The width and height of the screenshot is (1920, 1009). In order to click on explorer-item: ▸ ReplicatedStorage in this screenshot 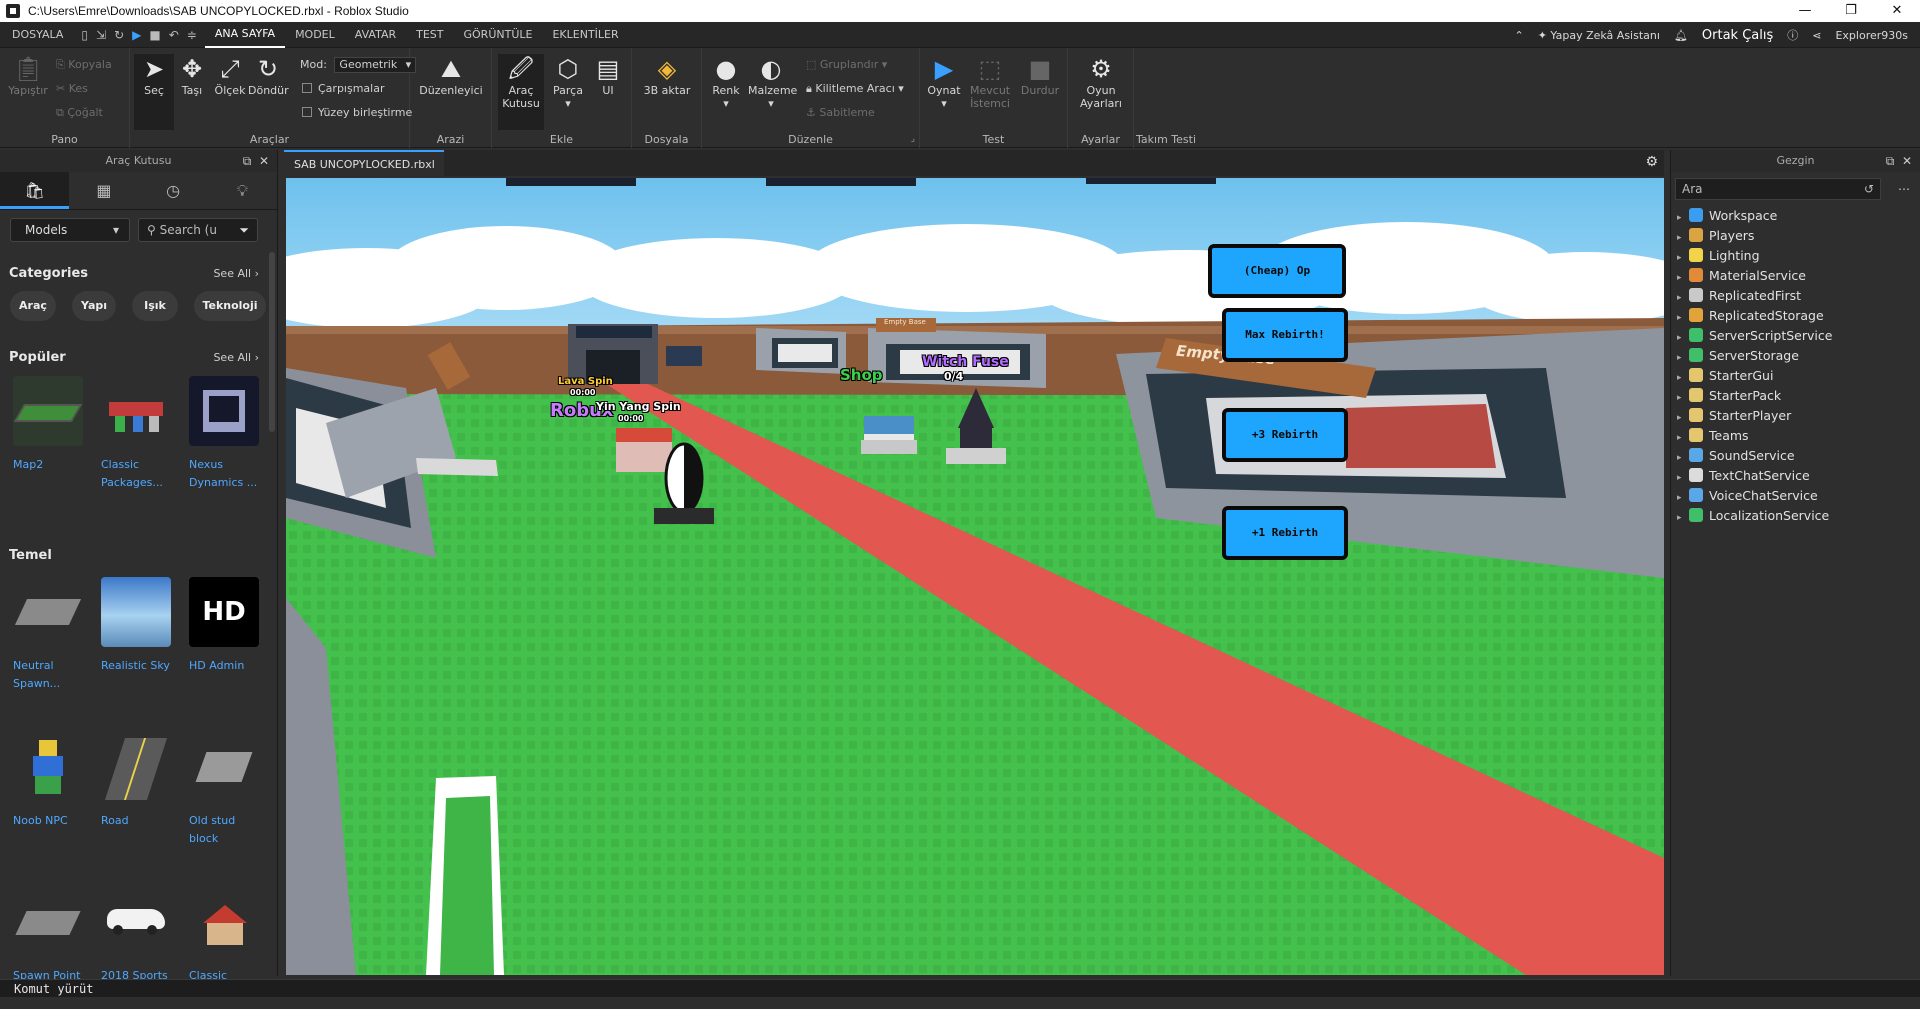, I will do `click(1750, 316)`.